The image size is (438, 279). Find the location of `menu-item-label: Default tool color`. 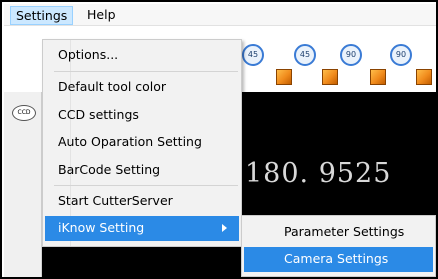

menu-item-label: Default tool color is located at coordinates (112, 86).